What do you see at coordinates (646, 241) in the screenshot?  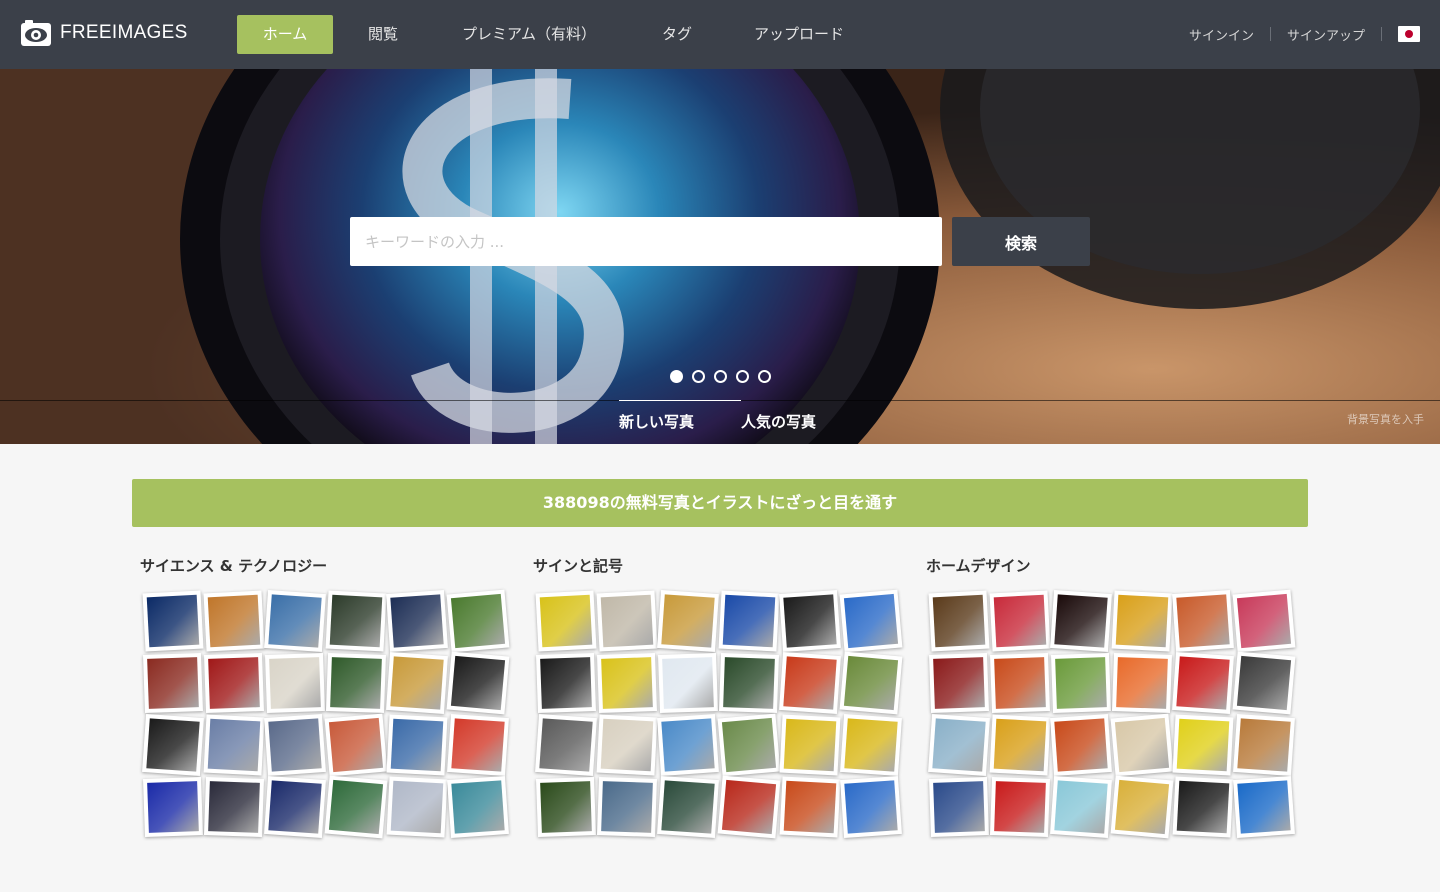 I see `search-input` at bounding box center [646, 241].